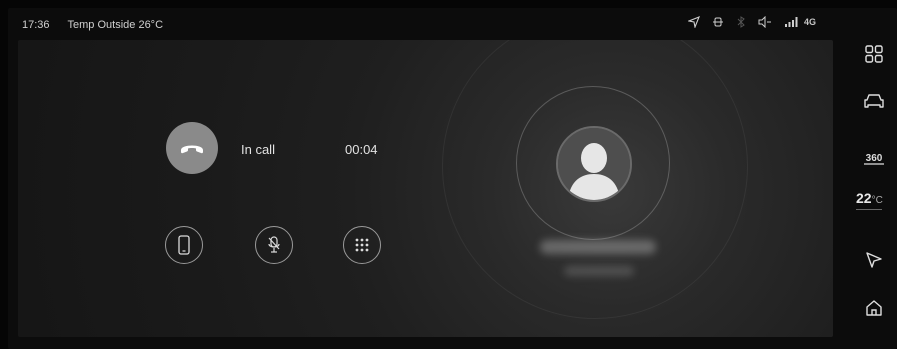 This screenshot has height=349, width=897. I want to click on temperature-unit: °C, so click(877, 200).